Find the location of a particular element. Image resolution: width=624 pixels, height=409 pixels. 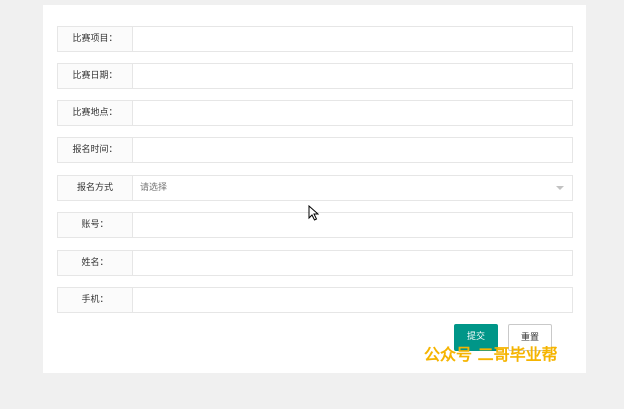

form-row-match-location: 比赛地点： is located at coordinates (315, 113).